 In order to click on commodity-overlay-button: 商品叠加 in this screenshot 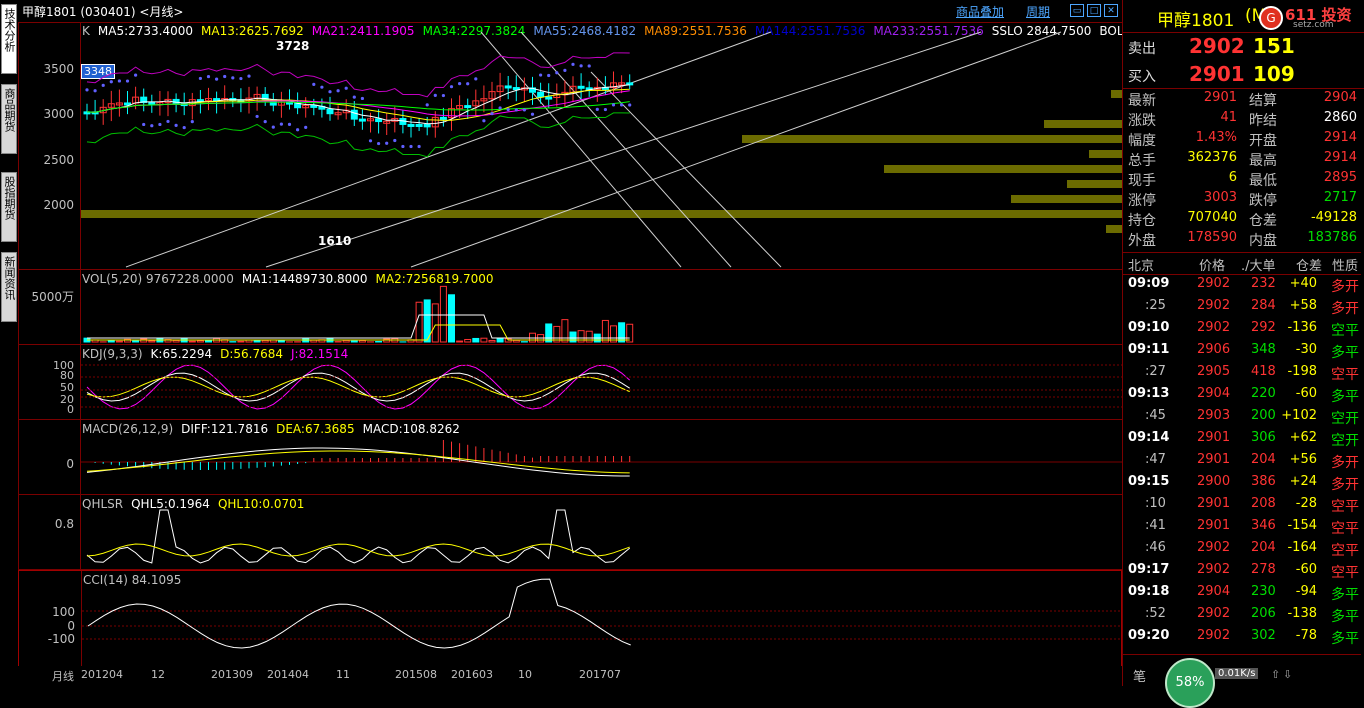, I will do `click(980, 11)`.